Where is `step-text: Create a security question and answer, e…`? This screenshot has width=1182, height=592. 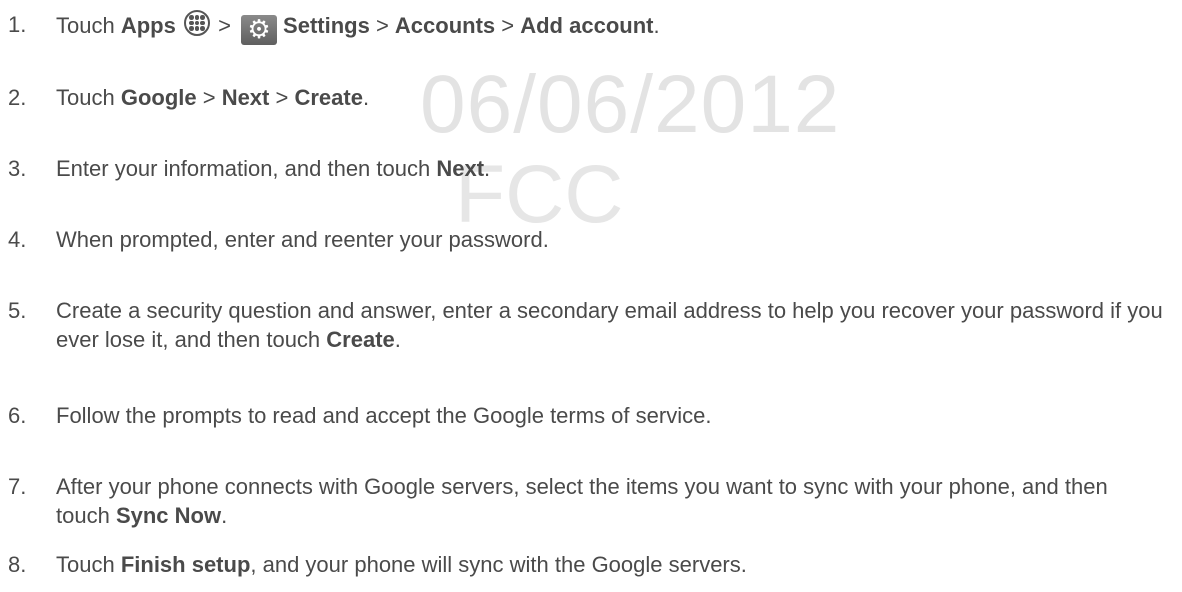 step-text: Create a security question and answer, e… is located at coordinates (609, 325).